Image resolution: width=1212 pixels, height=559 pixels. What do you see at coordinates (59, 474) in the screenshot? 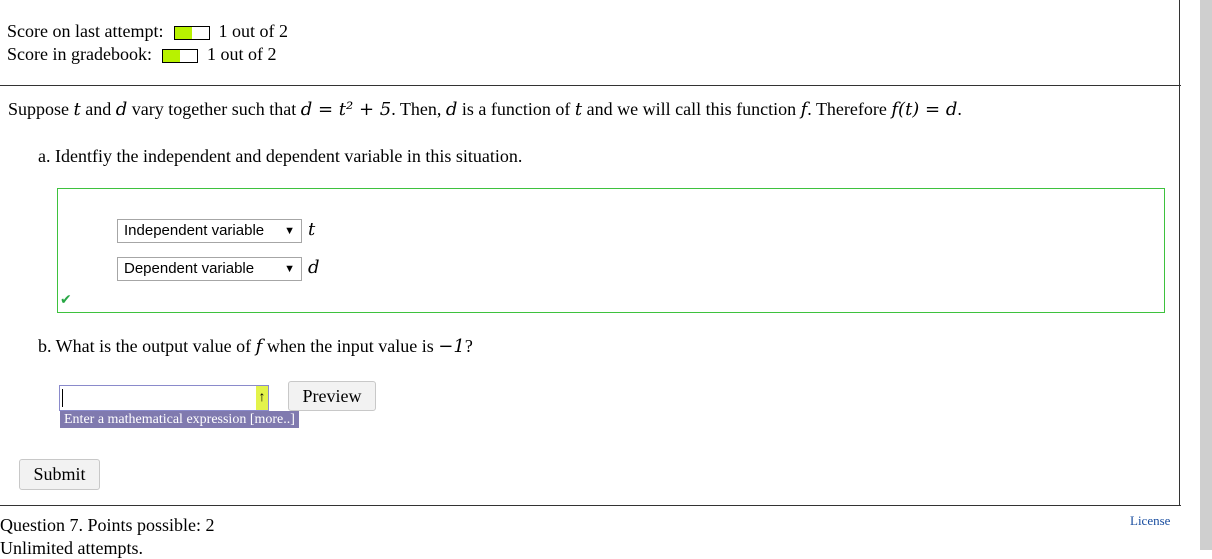
I see `submit-button: Submit` at bounding box center [59, 474].